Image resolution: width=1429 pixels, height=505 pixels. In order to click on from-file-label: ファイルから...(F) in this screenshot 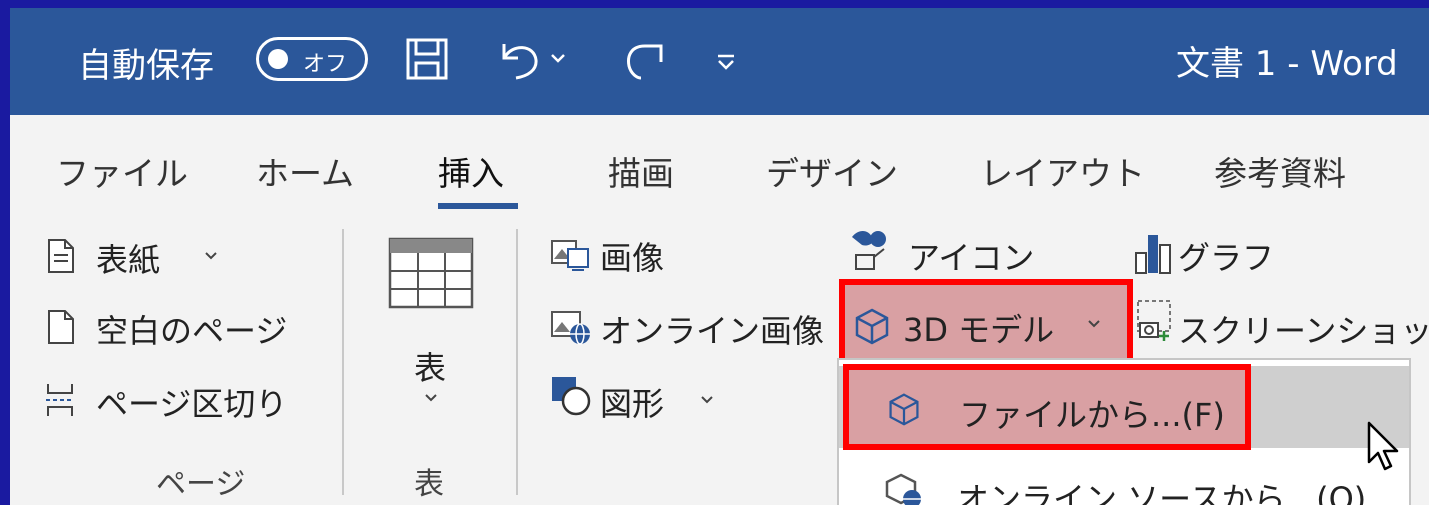, I will do `click(1092, 415)`.